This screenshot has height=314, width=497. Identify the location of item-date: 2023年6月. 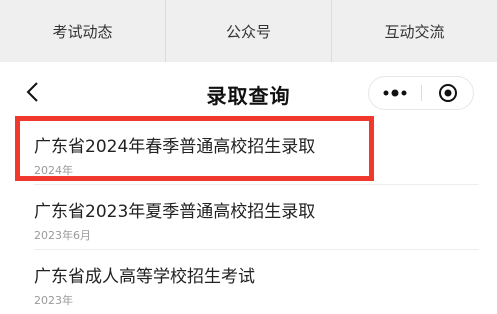
(62, 235).